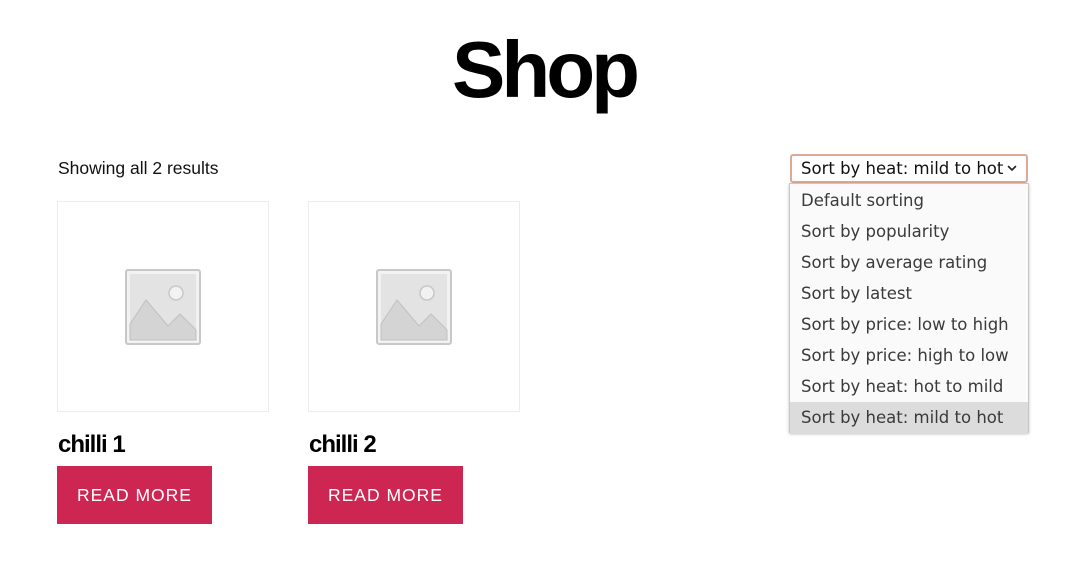  What do you see at coordinates (343, 445) in the screenshot?
I see `product-title: chilli 2` at bounding box center [343, 445].